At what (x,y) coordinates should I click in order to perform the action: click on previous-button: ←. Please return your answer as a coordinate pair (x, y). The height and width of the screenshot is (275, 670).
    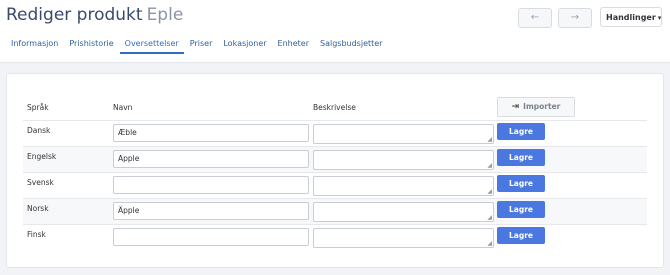
    Looking at the image, I should click on (535, 18).